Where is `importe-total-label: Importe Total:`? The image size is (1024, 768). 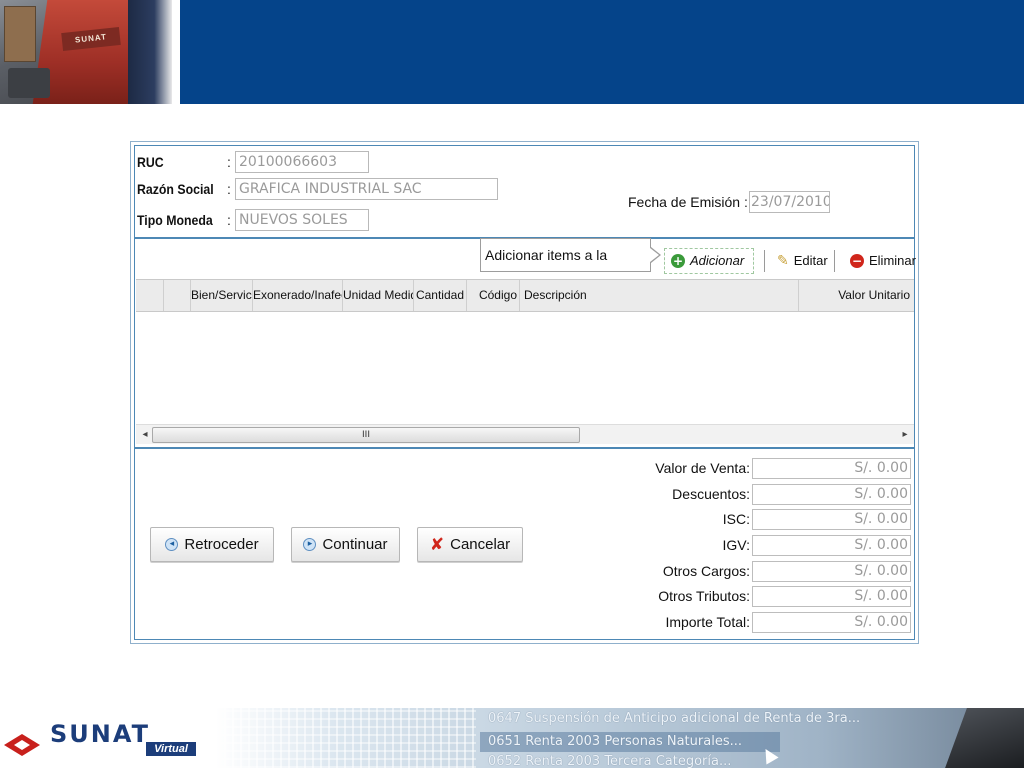 importe-total-label: Importe Total: is located at coordinates (707, 622).